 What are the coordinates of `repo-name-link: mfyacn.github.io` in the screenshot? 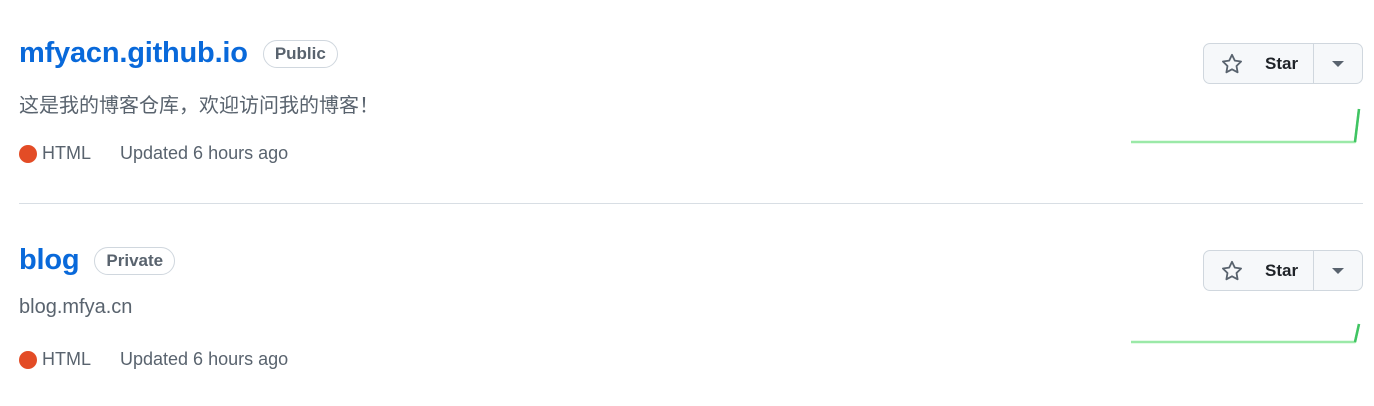 It's located at (133, 53).